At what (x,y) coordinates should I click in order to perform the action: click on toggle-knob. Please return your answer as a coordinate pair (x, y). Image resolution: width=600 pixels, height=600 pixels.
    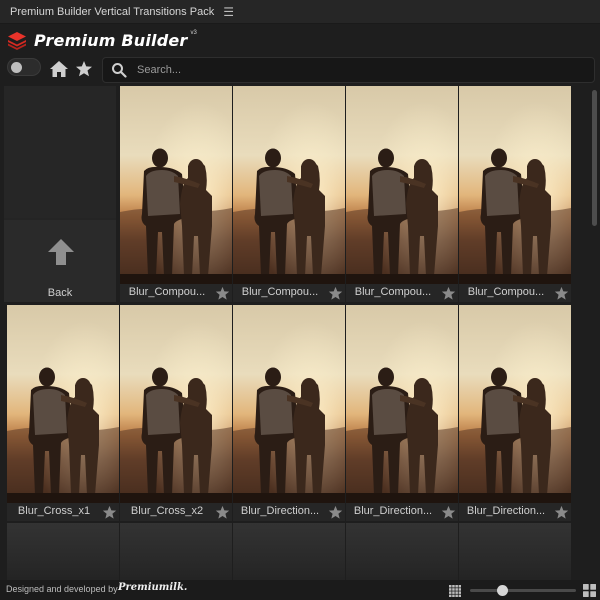
    Looking at the image, I should click on (16, 67).